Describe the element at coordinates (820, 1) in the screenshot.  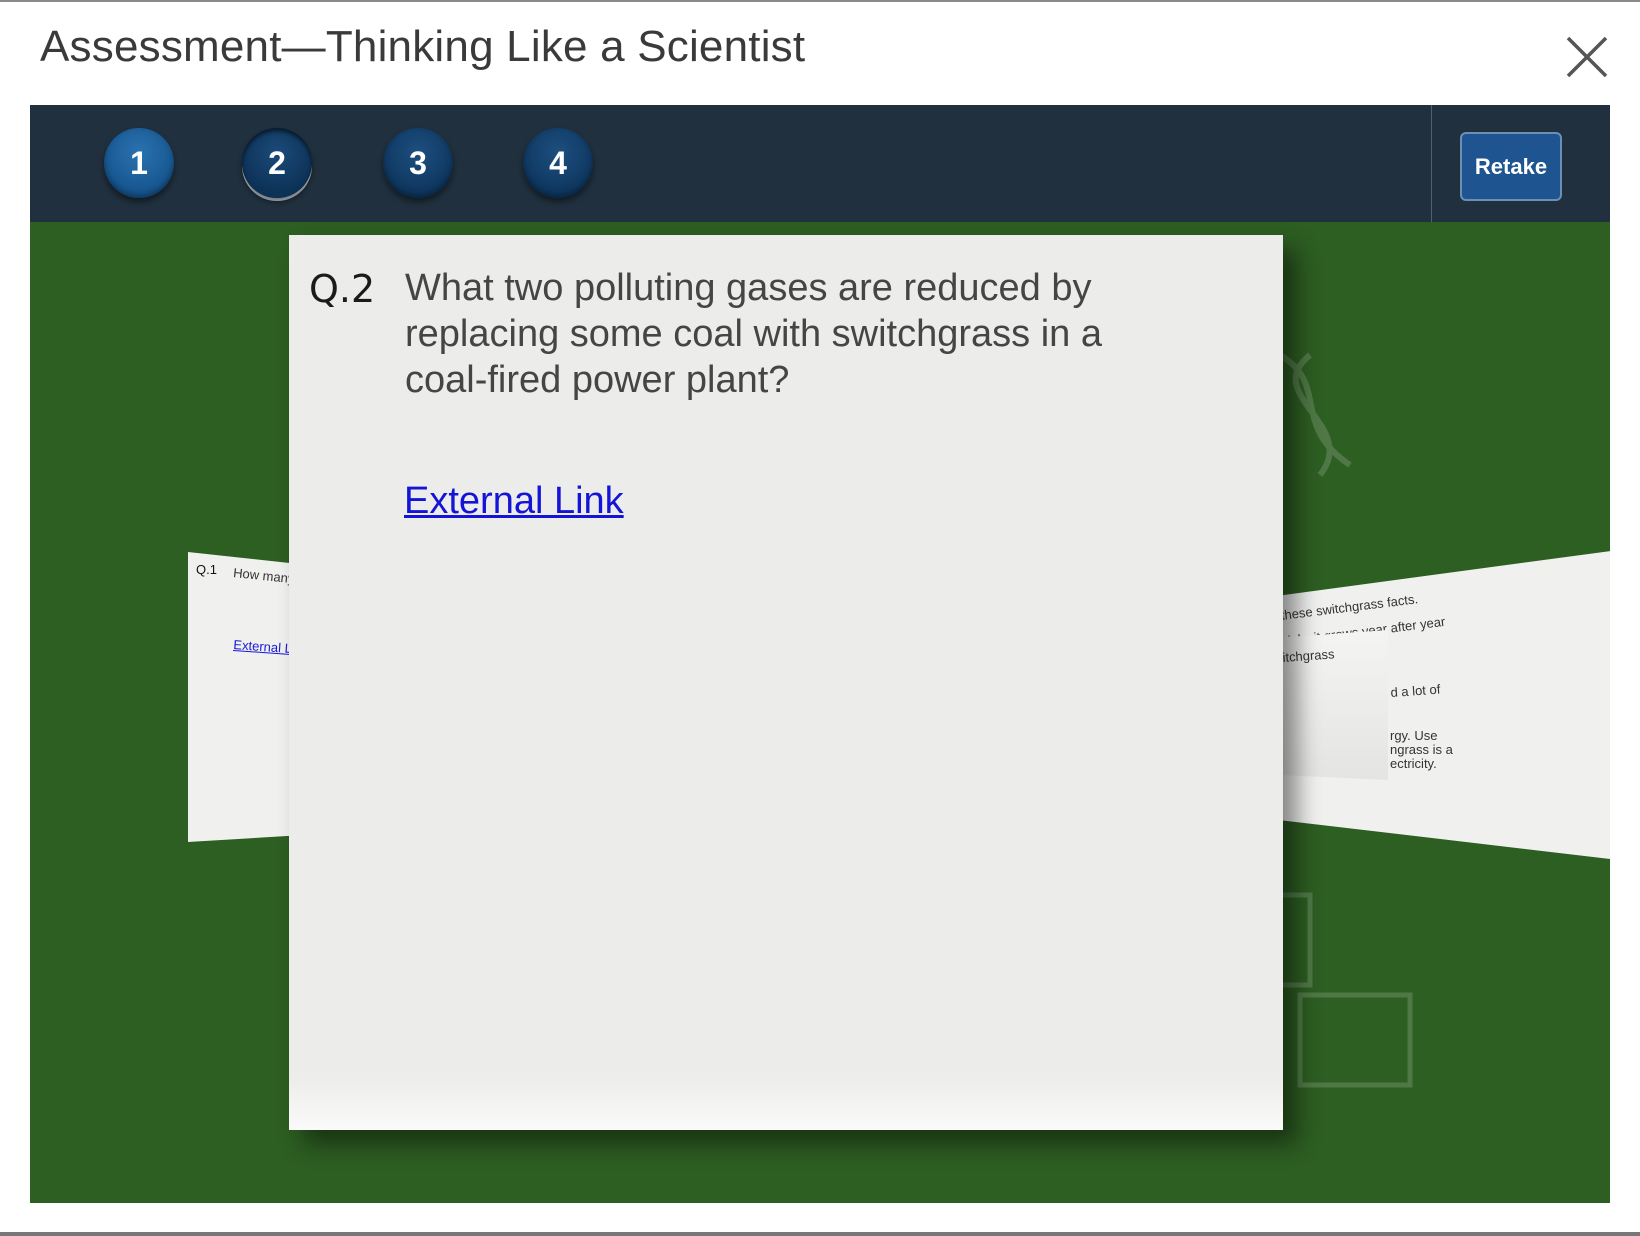
I see `top-border` at that location.